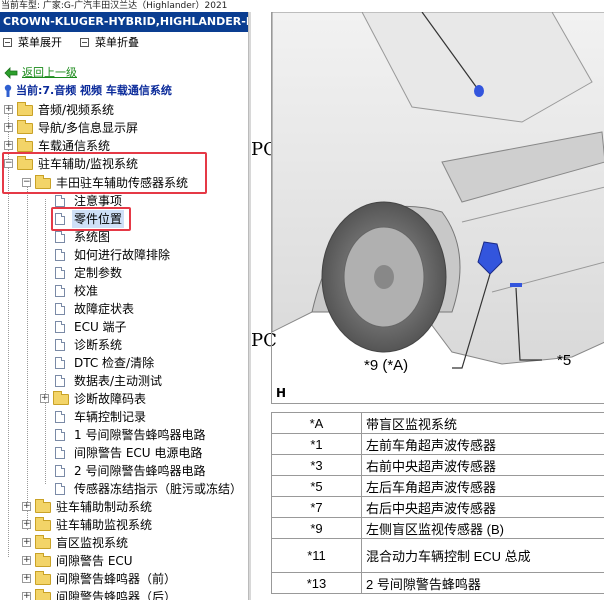 The width and height of the screenshot is (604, 600). What do you see at coordinates (120, 73) in the screenshot?
I see `back-link: 返回上一级` at bounding box center [120, 73].